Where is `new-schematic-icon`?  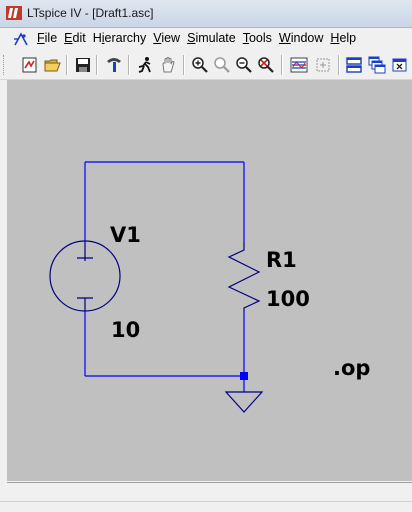
new-schematic-icon is located at coordinates (29, 65).